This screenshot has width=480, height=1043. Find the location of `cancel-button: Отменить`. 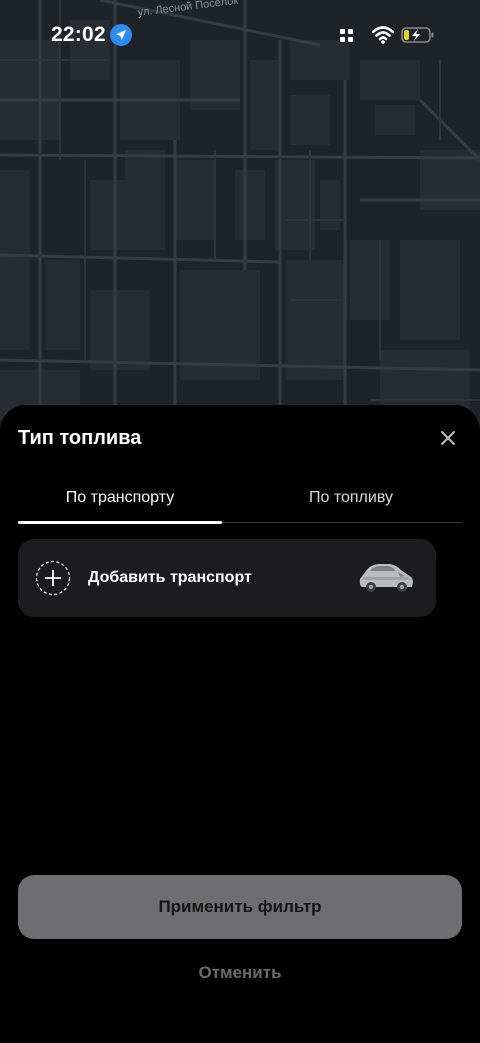

cancel-button: Отменить is located at coordinates (240, 973).